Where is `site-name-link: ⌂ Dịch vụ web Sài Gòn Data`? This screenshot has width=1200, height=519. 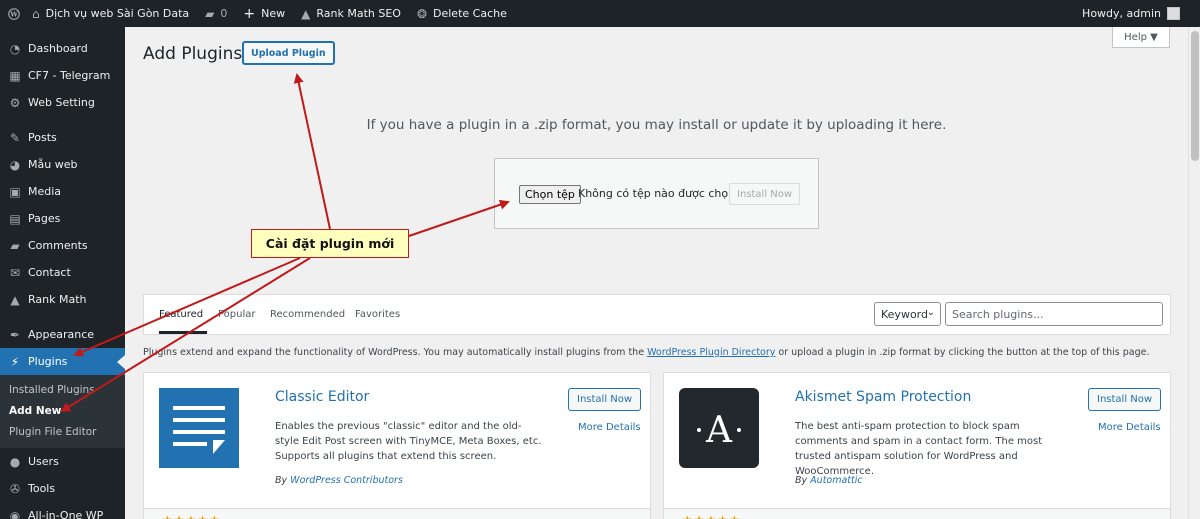
site-name-link: ⌂ Dịch vụ web Sài Gòn Data is located at coordinates (110, 13).